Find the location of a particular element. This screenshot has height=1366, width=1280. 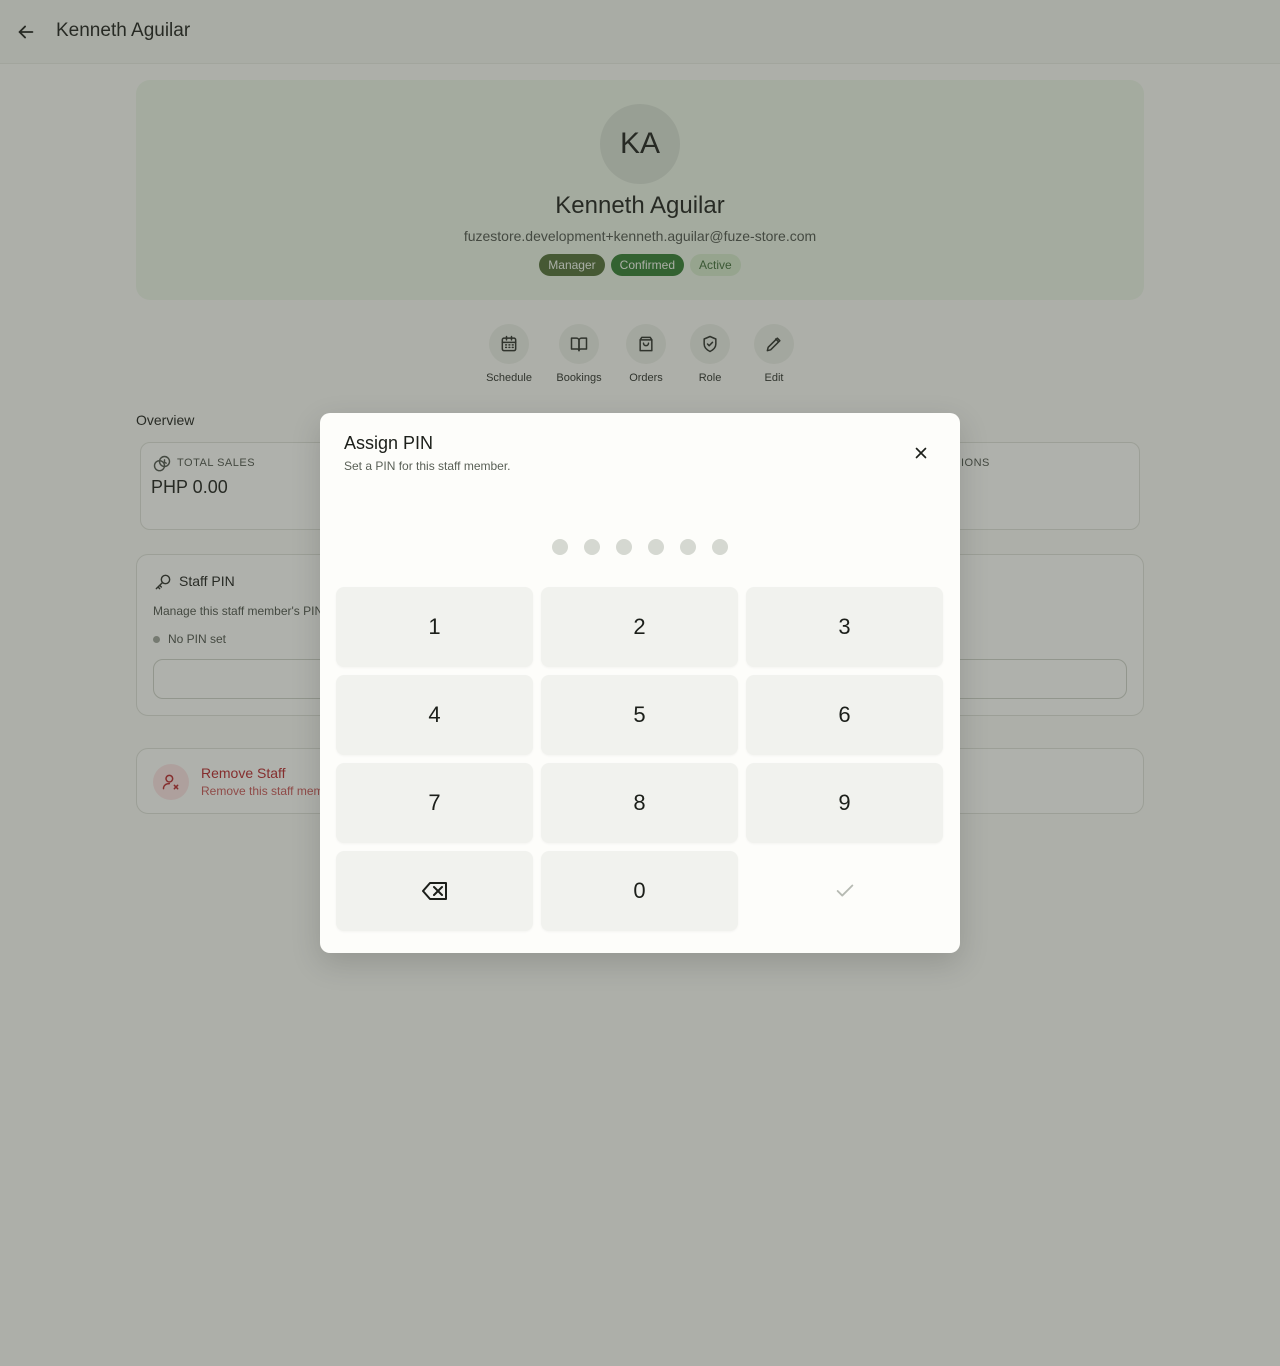

backspace-key is located at coordinates (434, 891).